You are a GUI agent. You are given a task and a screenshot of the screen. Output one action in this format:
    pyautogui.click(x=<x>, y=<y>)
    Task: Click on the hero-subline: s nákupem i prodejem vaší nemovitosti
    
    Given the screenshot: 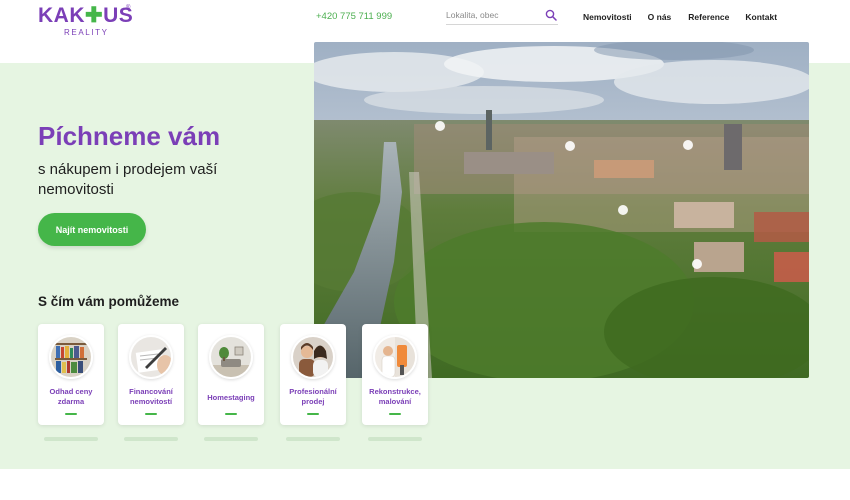 What is the action you would take?
    pyautogui.click(x=128, y=179)
    